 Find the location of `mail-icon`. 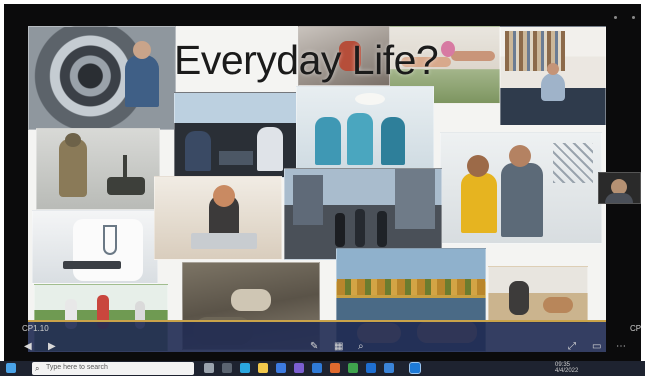

mail-icon is located at coordinates (281, 368).